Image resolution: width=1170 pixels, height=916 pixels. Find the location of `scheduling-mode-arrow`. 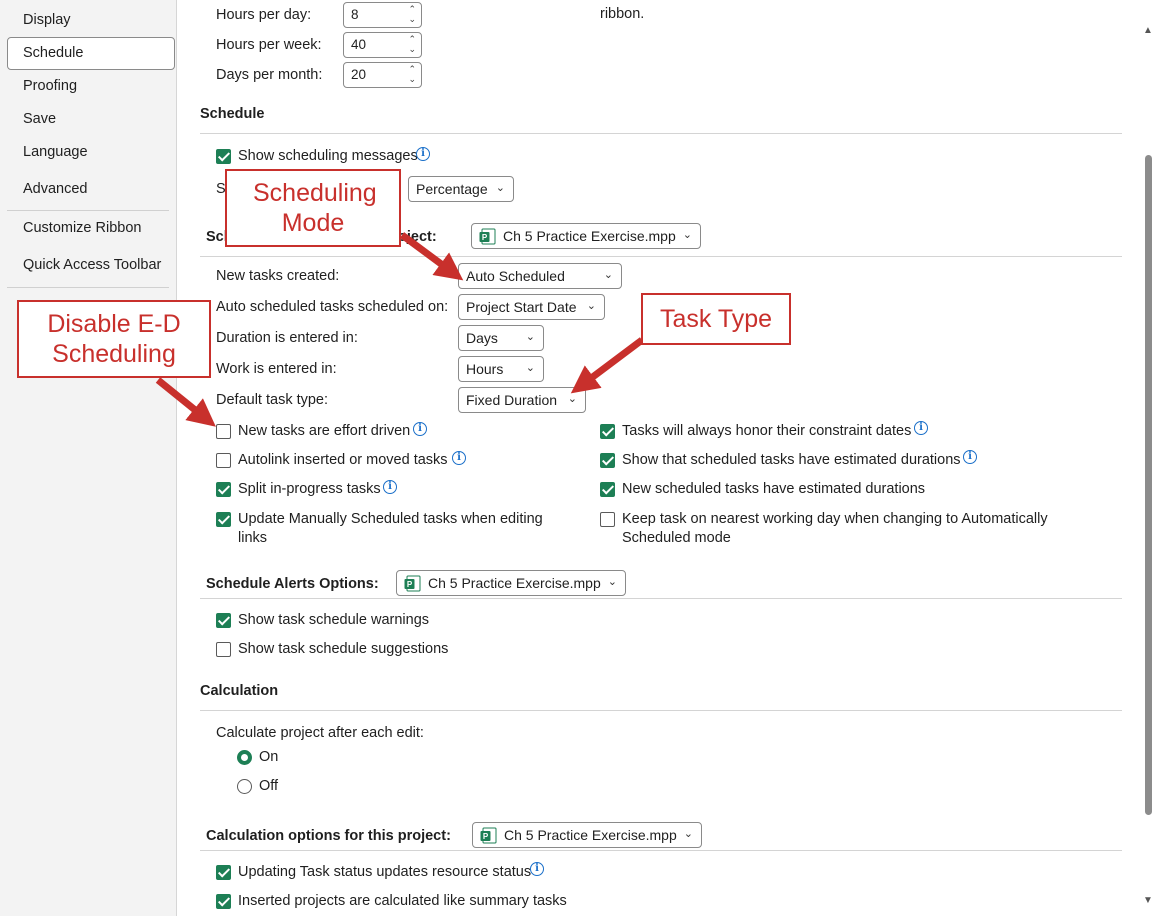

scheduling-mode-arrow is located at coordinates (431, 256).